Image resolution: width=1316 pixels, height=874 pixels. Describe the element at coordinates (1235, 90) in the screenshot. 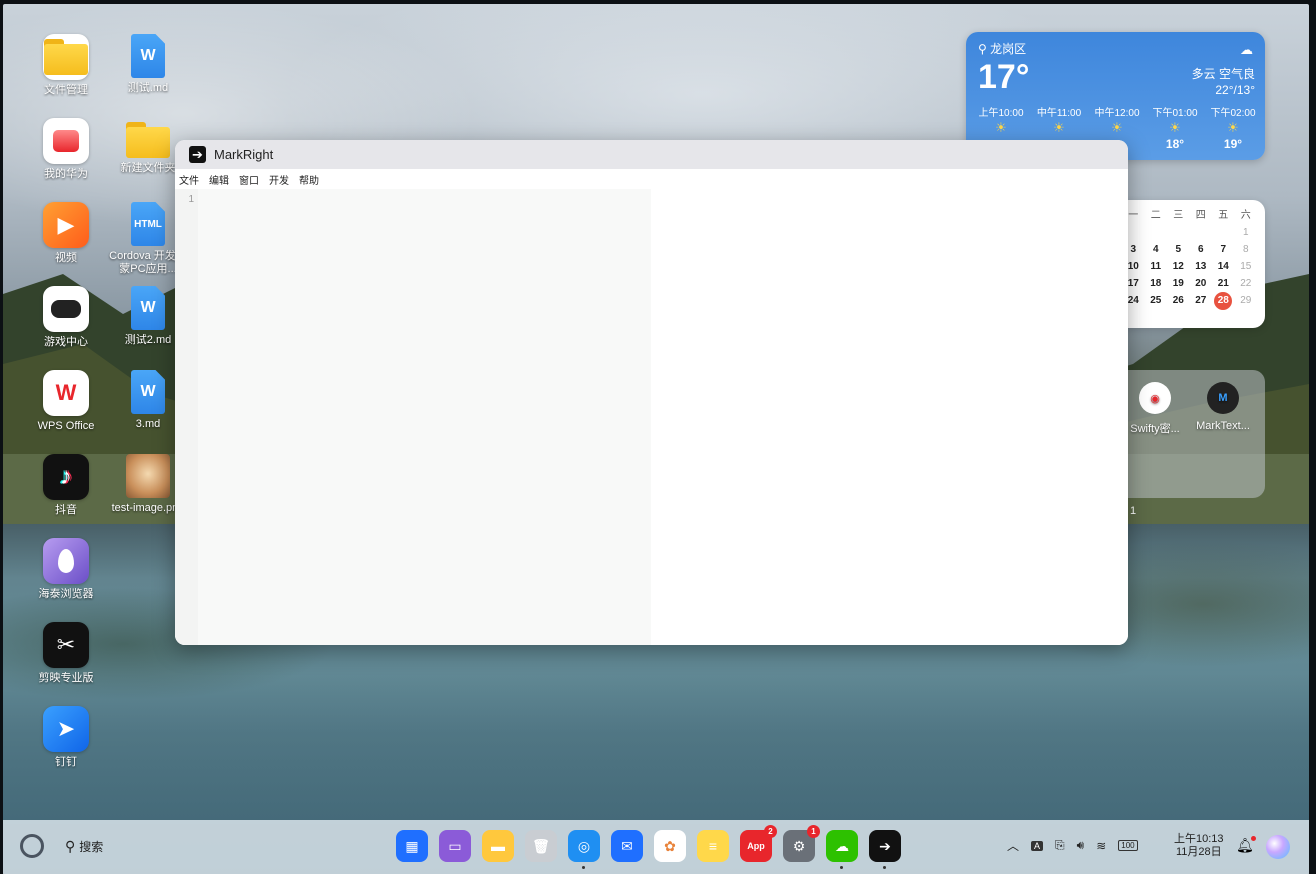

I see `weather-range: 22°/13°` at that location.